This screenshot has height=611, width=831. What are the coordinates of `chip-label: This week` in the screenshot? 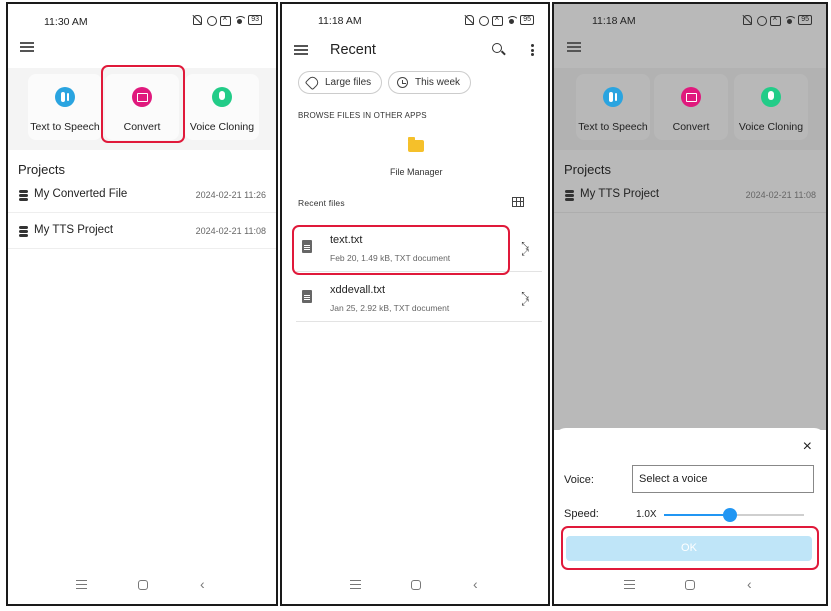 It's located at (438, 82).